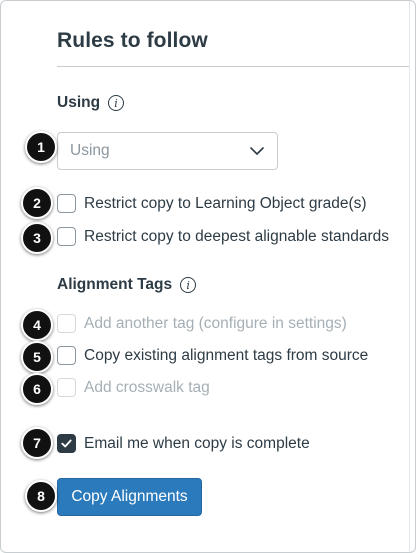  I want to click on add-crosswalk-tag-label: Add crosswalk tag, so click(147, 387).